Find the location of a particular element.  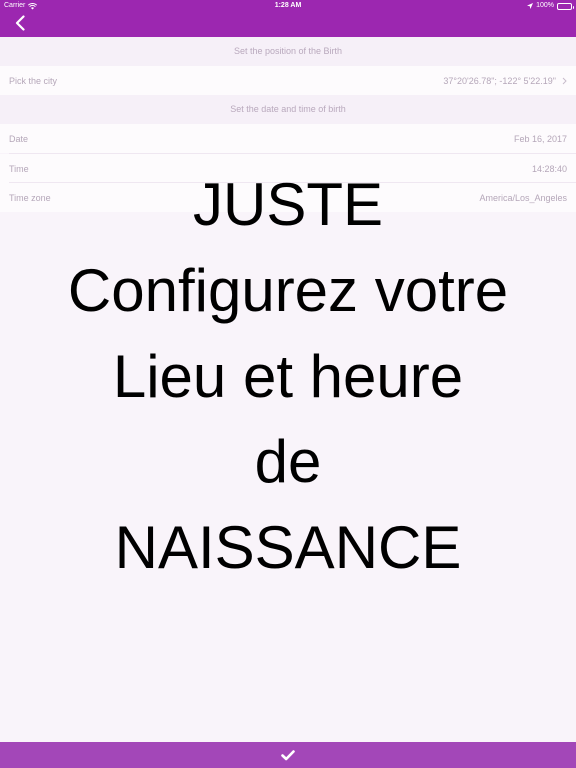

battery-percent: 100% is located at coordinates (545, 5).